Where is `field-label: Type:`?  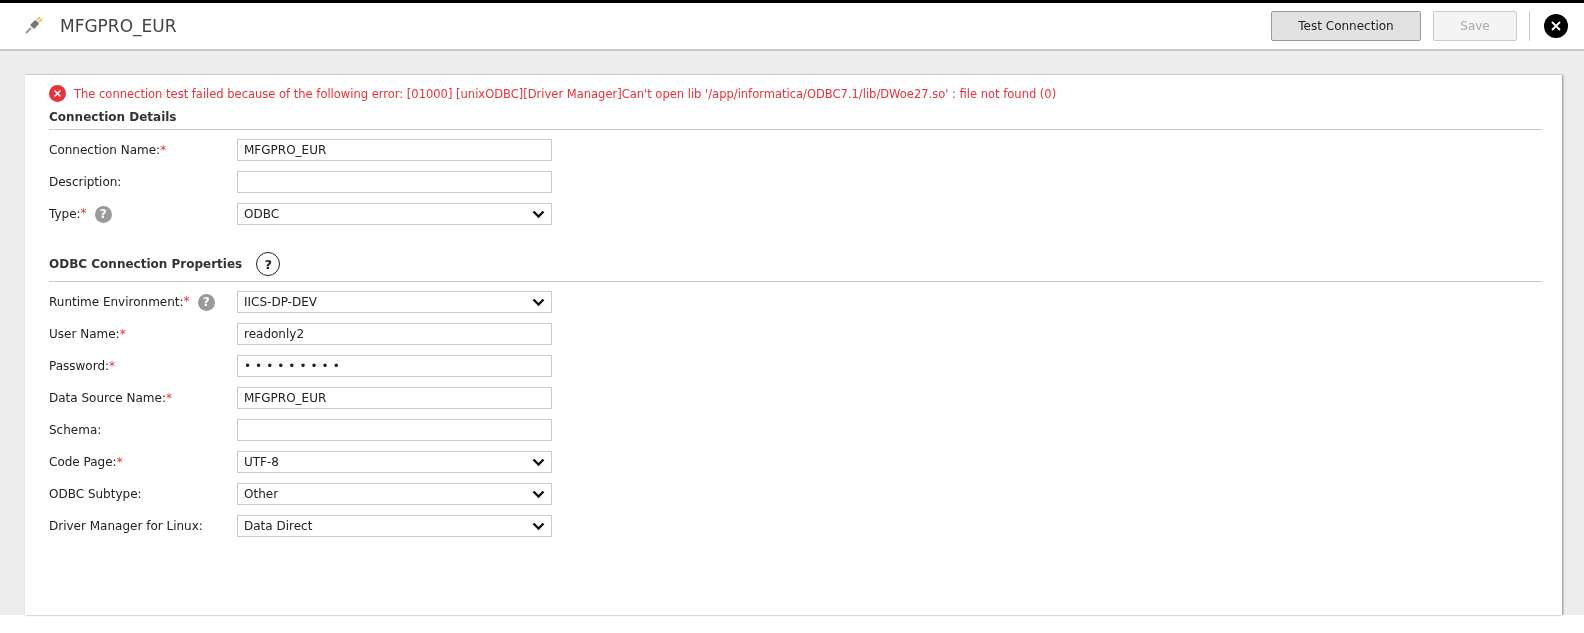
field-label: Type: is located at coordinates (65, 214).